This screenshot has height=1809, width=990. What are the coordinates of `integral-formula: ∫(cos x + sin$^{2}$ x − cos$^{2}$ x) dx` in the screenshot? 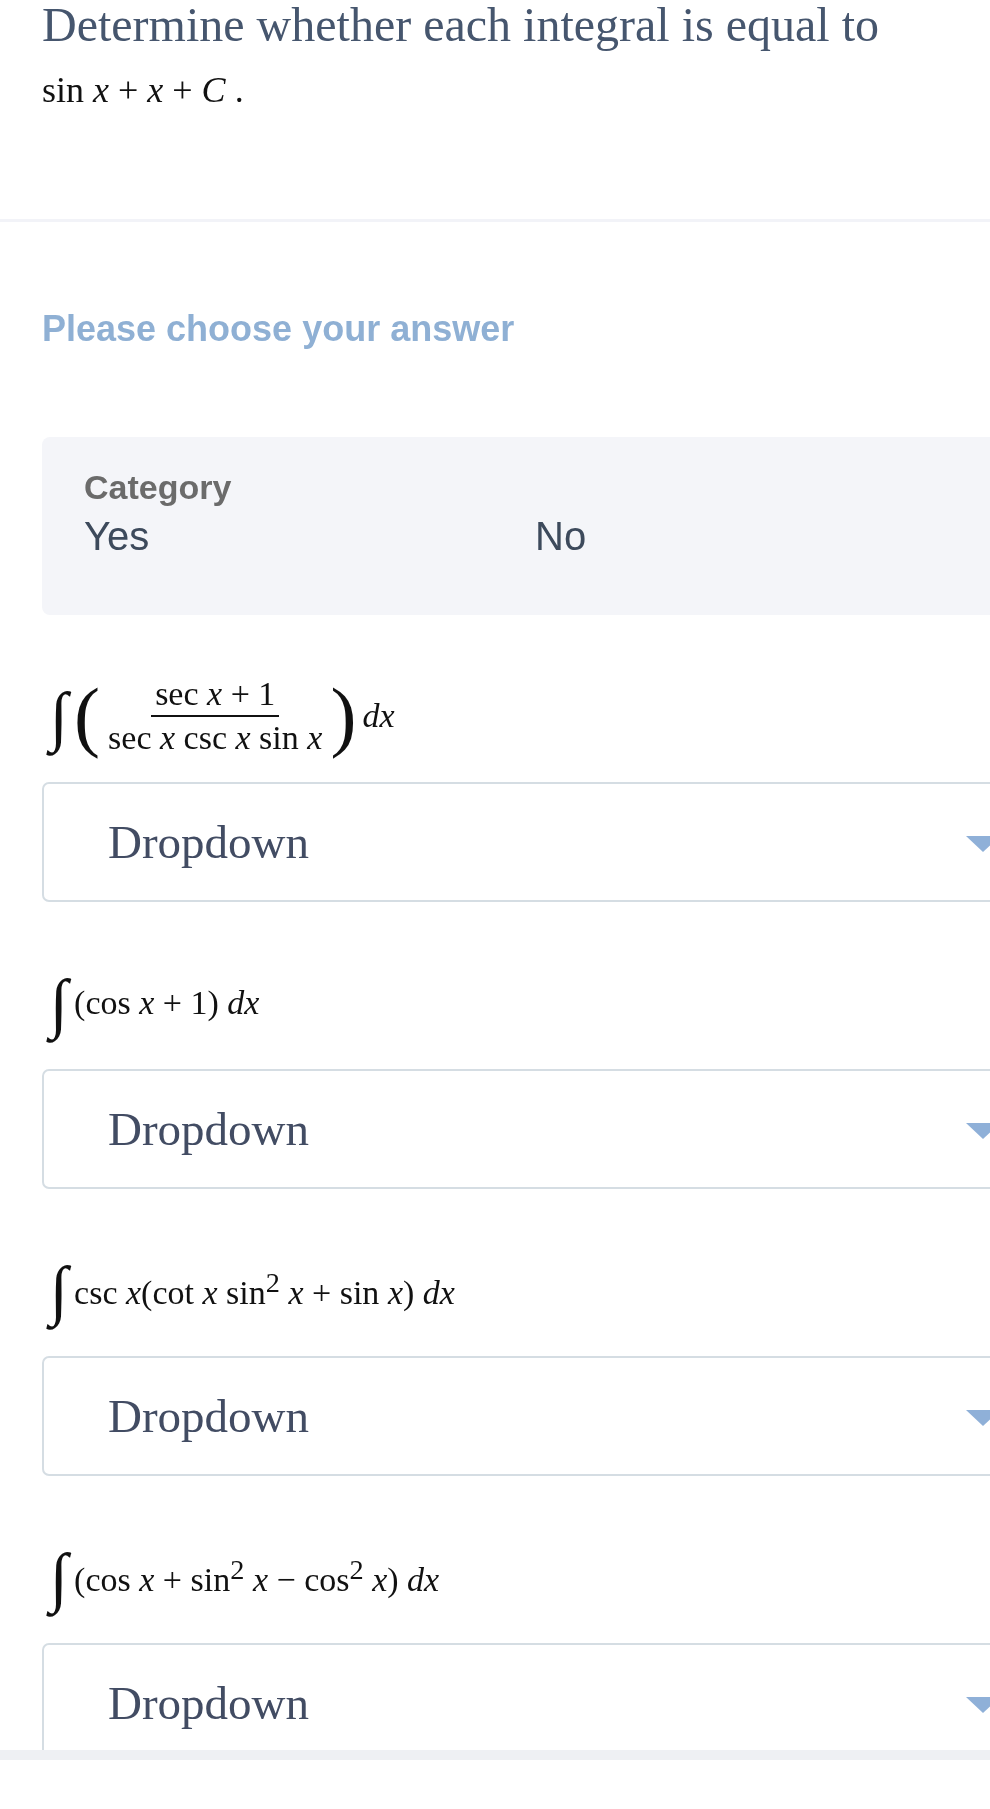 It's located at (241, 1576).